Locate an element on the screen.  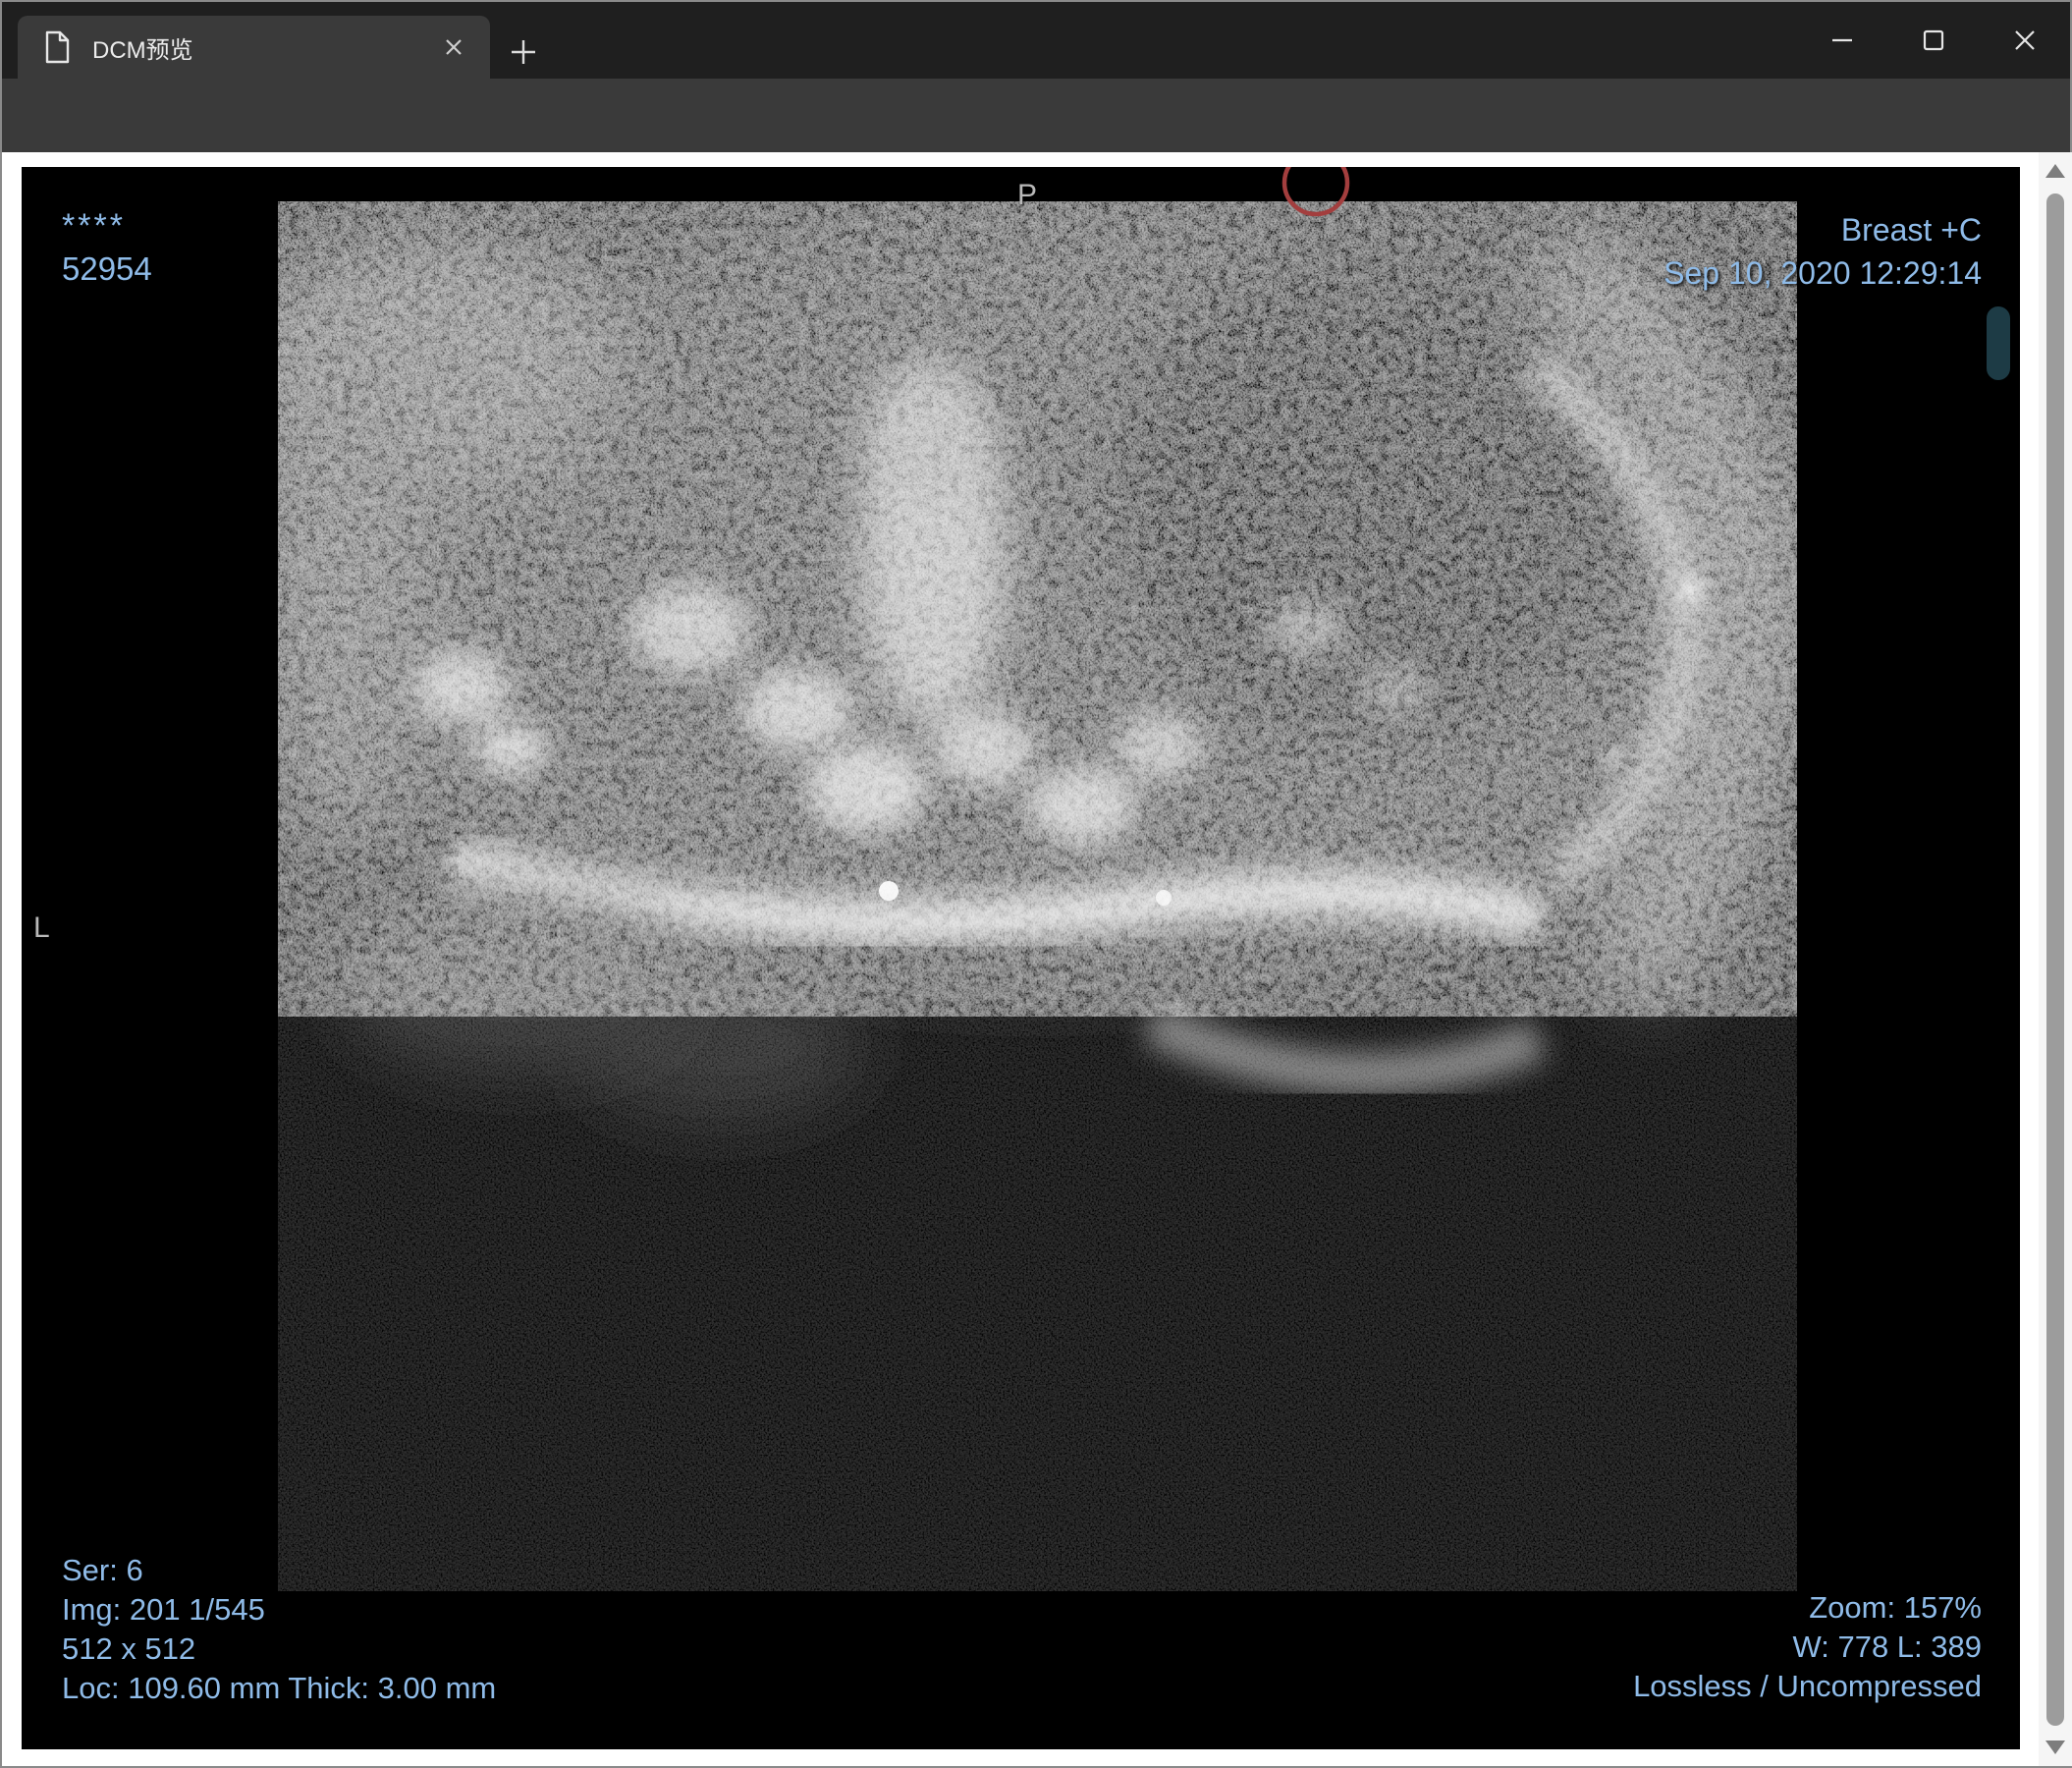
orientation-marker-left: L is located at coordinates (41, 928).